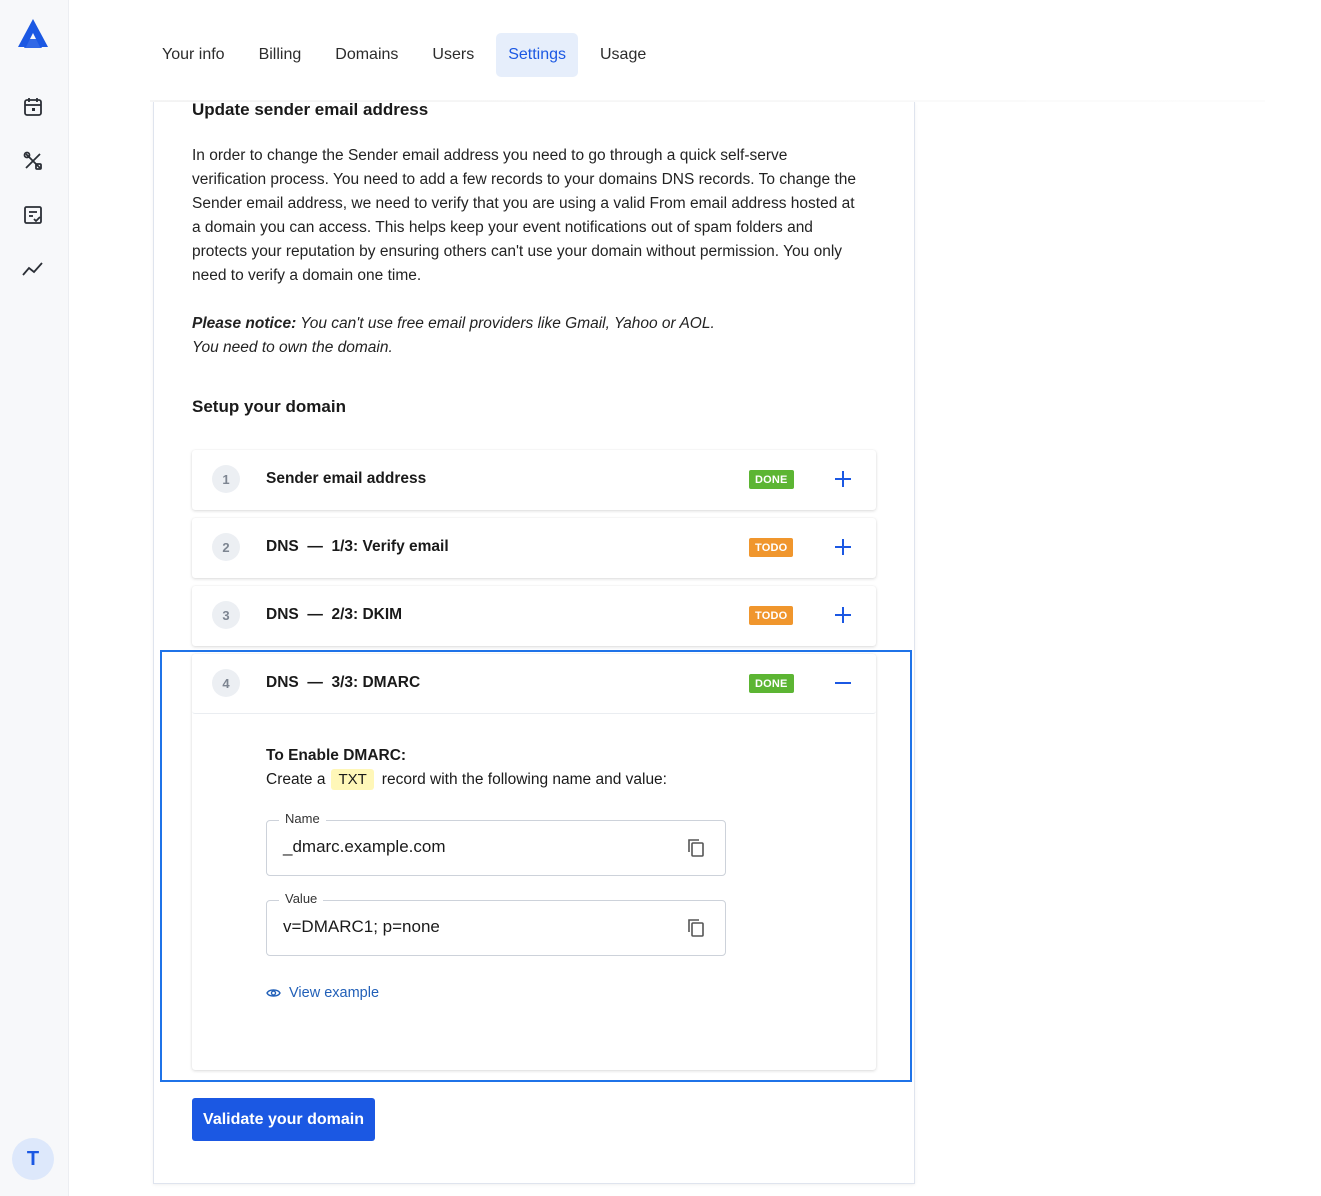 This screenshot has height=1196, width=1321. Describe the element at coordinates (226, 547) in the screenshot. I see `step-number: 2` at that location.